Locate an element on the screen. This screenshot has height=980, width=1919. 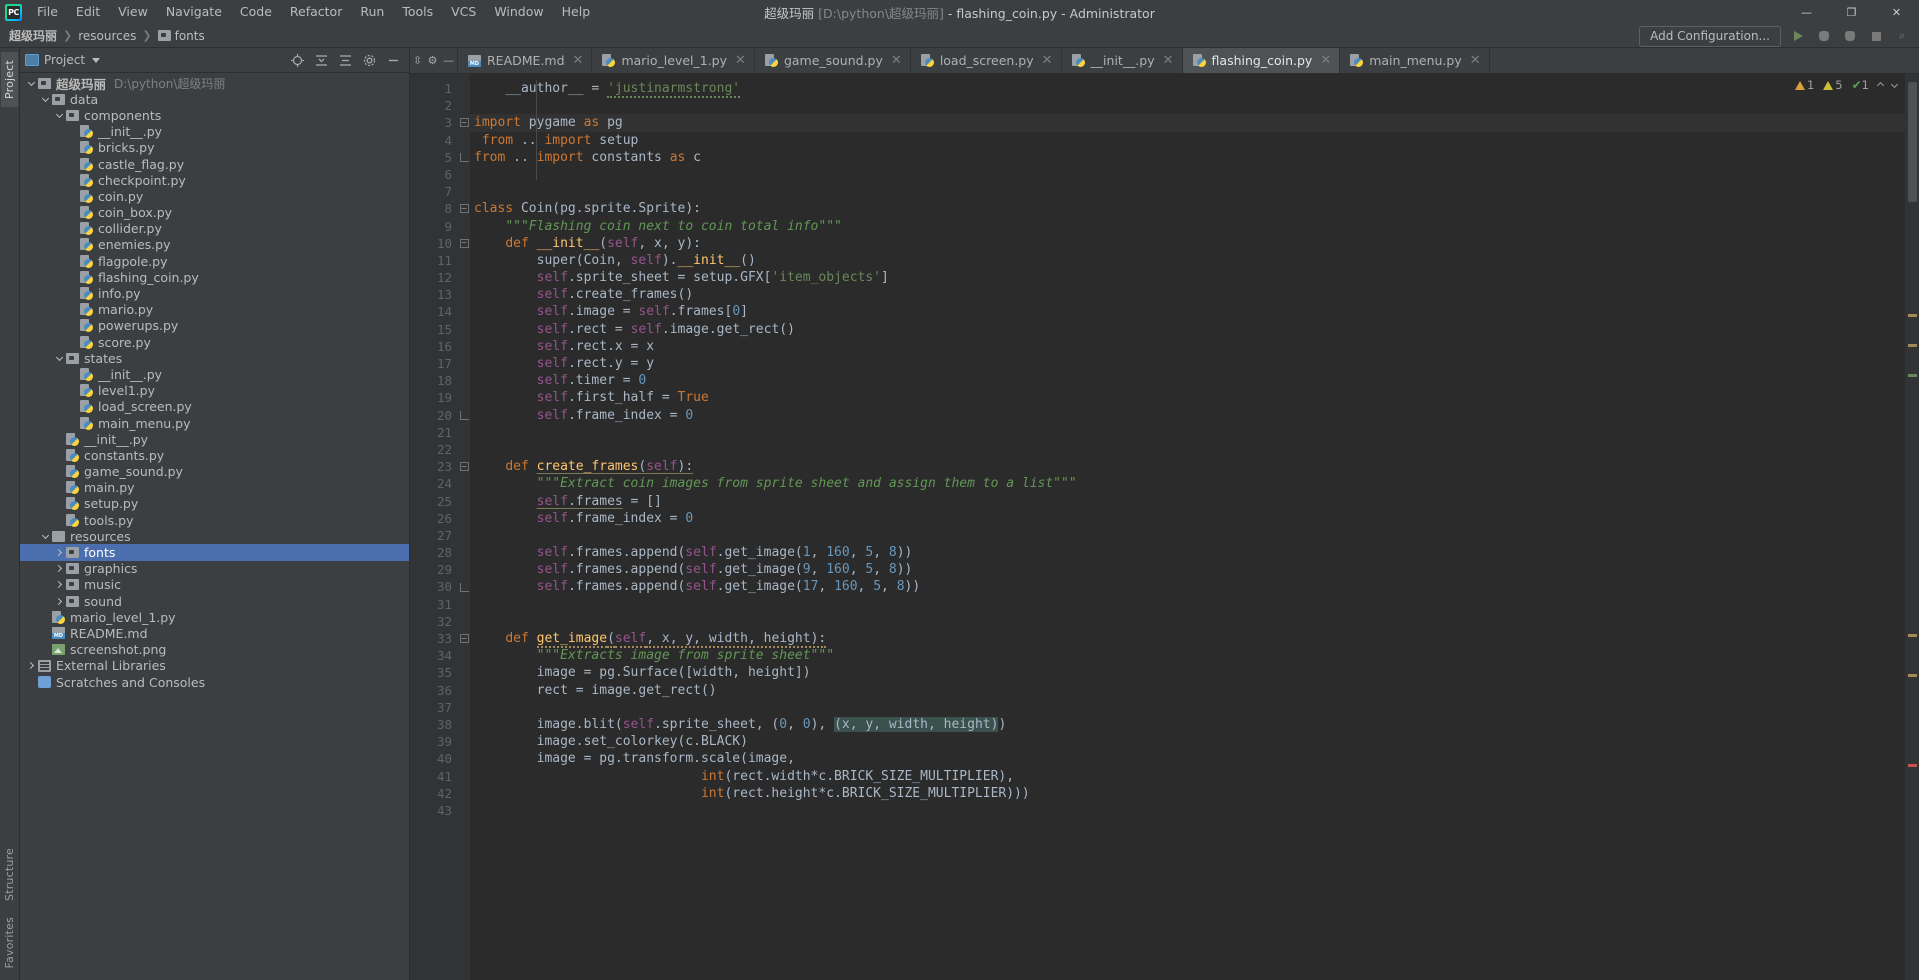
editor-tab-game_sound-py: game_sound.py ✕ is located at coordinates (833, 60).